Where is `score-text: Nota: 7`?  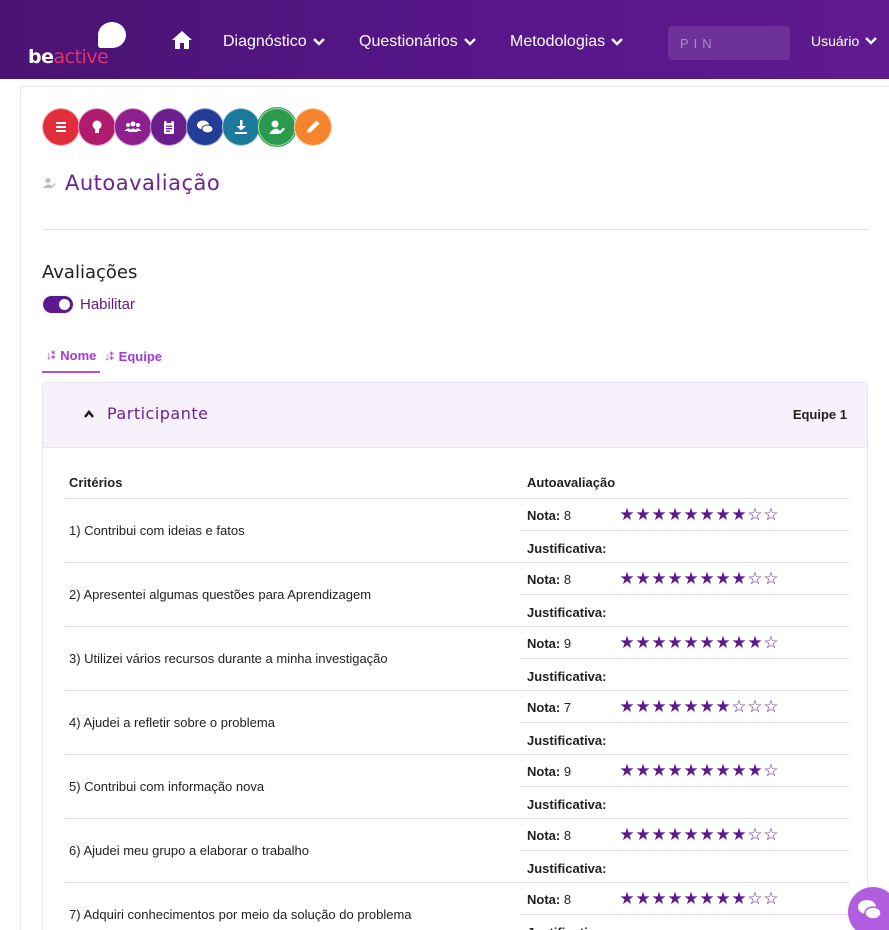 score-text: Nota: 7 is located at coordinates (549, 707).